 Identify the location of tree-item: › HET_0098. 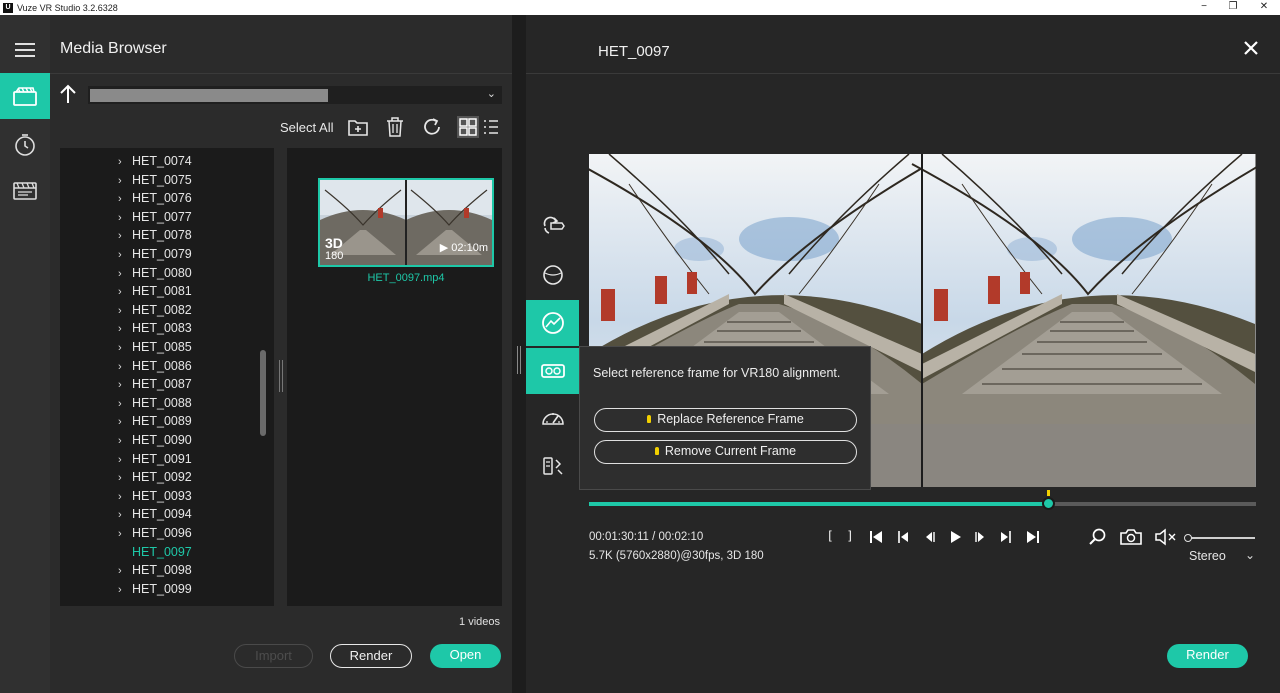
(155, 570).